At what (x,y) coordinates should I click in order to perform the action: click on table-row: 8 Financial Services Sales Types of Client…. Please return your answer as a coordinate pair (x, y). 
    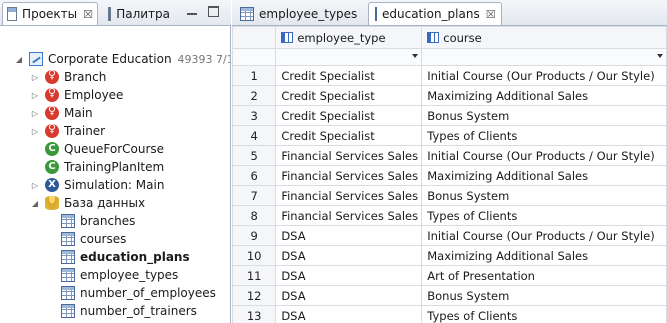
    Looking at the image, I should click on (449, 215).